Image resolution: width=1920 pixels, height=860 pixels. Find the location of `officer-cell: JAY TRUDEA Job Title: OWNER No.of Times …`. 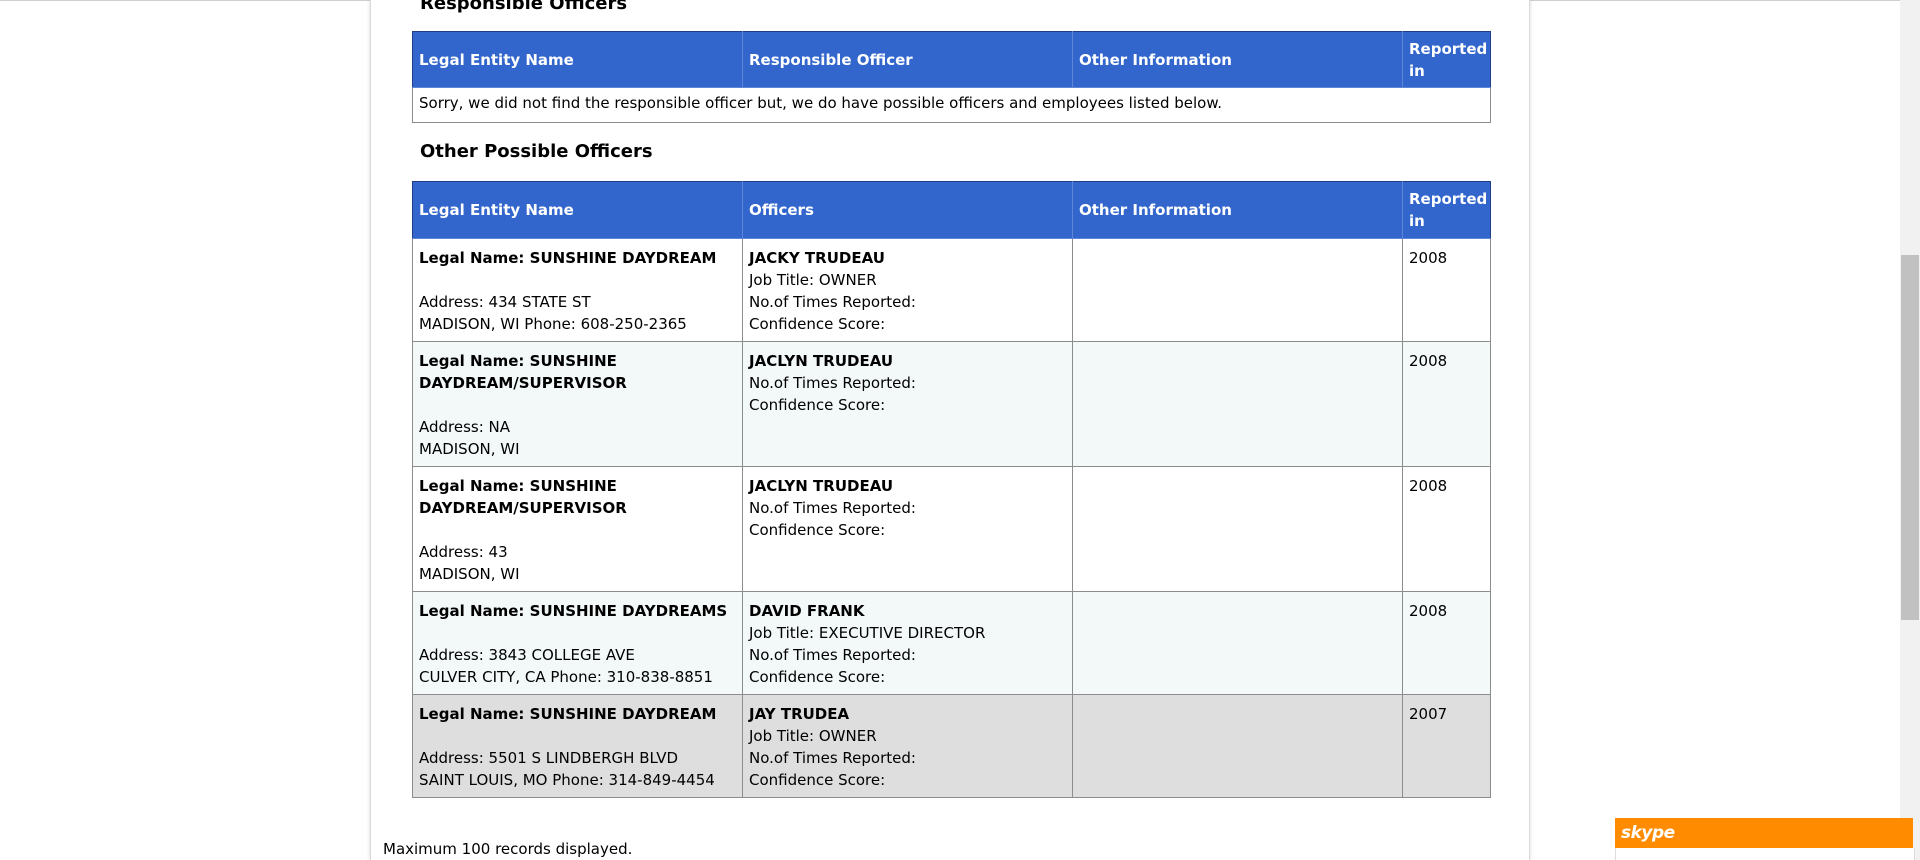

officer-cell: JAY TRUDEA Job Title: OWNER No.of Times … is located at coordinates (907, 746).